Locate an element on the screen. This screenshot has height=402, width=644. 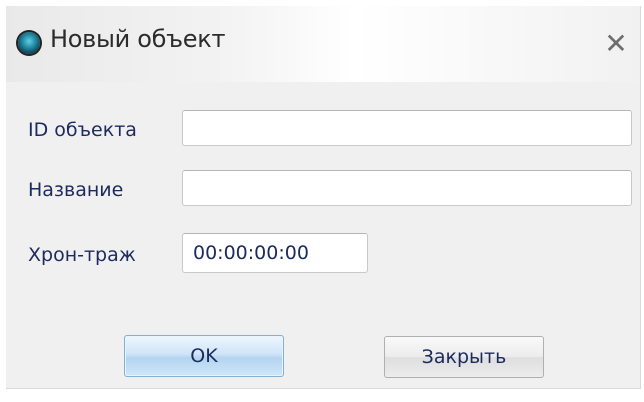
close-button: Закрыть is located at coordinates (464, 357).